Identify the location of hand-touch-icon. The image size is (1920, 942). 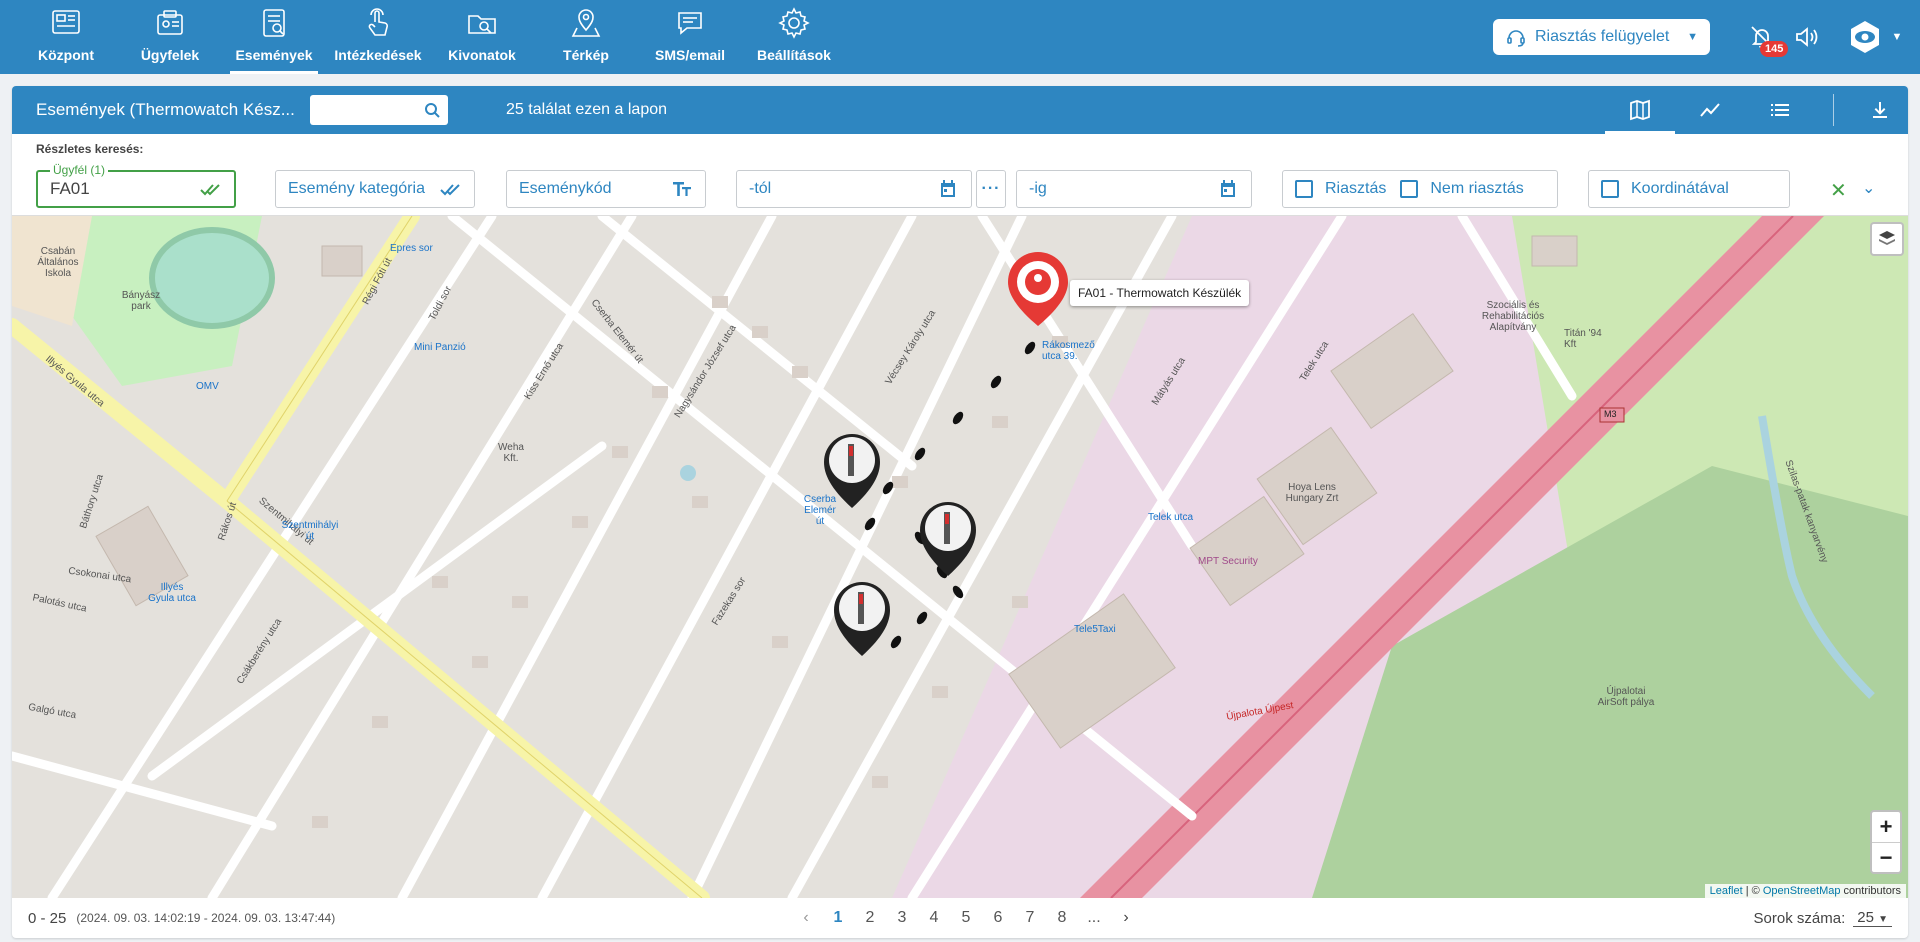
(378, 22).